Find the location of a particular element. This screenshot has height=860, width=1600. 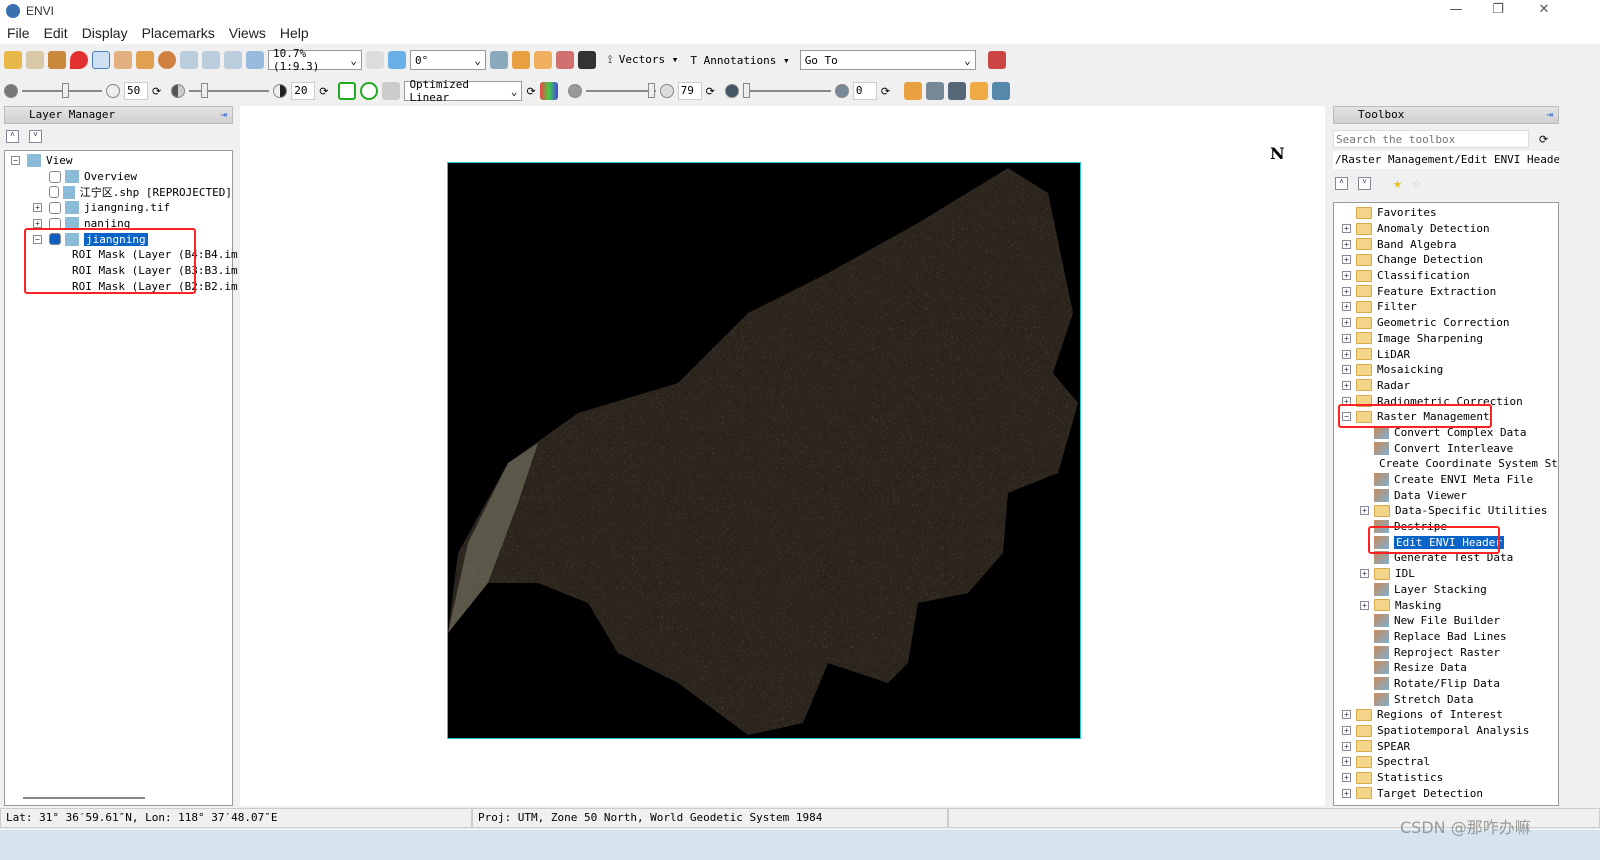

zoom-out-icon is located at coordinates (233, 60).